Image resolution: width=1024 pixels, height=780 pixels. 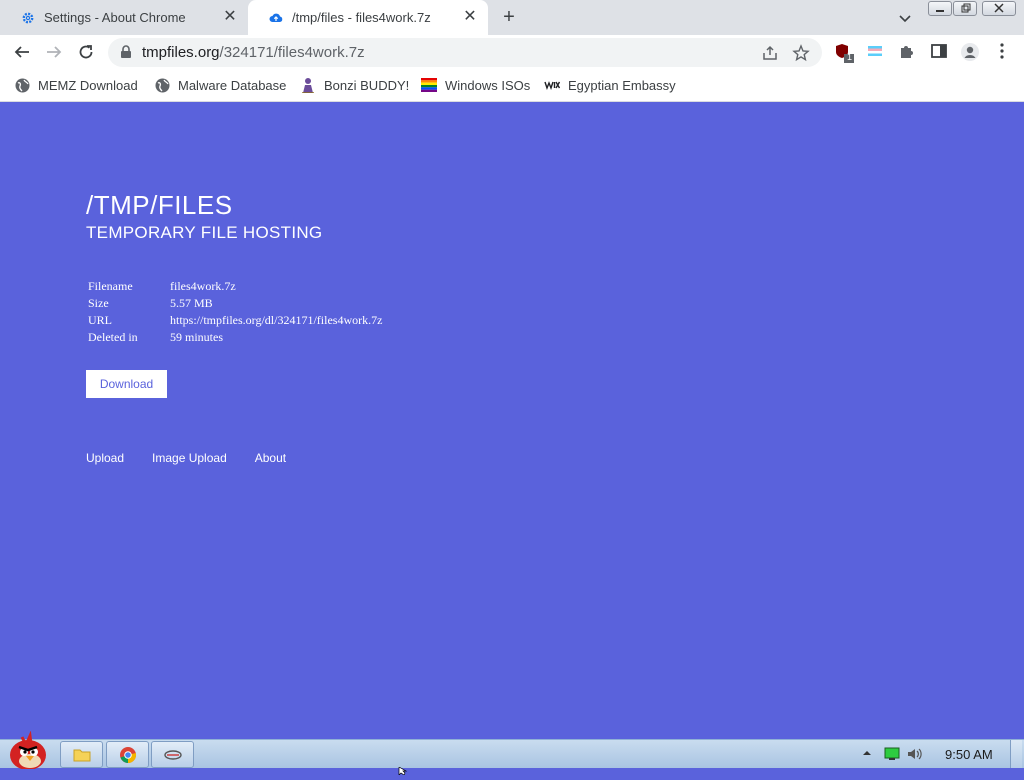 I want to click on side-panel-icon, so click(x=940, y=52).